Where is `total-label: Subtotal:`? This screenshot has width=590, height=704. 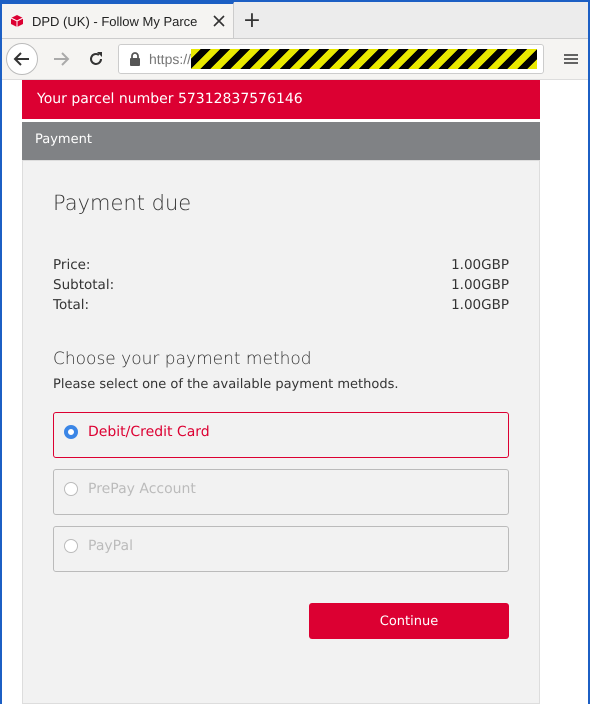 total-label: Subtotal: is located at coordinates (83, 285).